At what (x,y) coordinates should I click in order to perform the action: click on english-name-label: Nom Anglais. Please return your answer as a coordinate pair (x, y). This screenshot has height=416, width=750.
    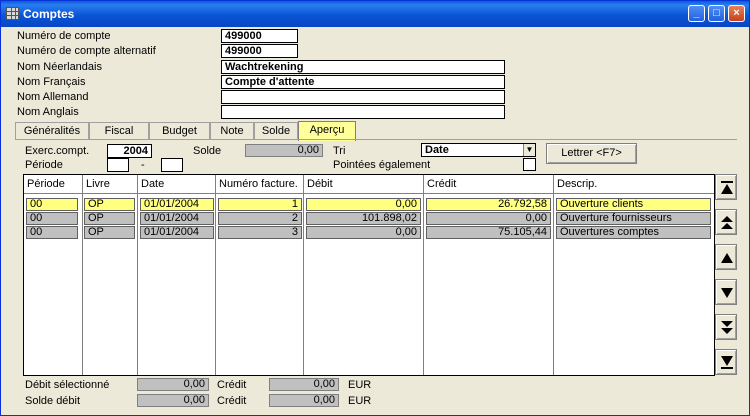
    Looking at the image, I should click on (48, 112).